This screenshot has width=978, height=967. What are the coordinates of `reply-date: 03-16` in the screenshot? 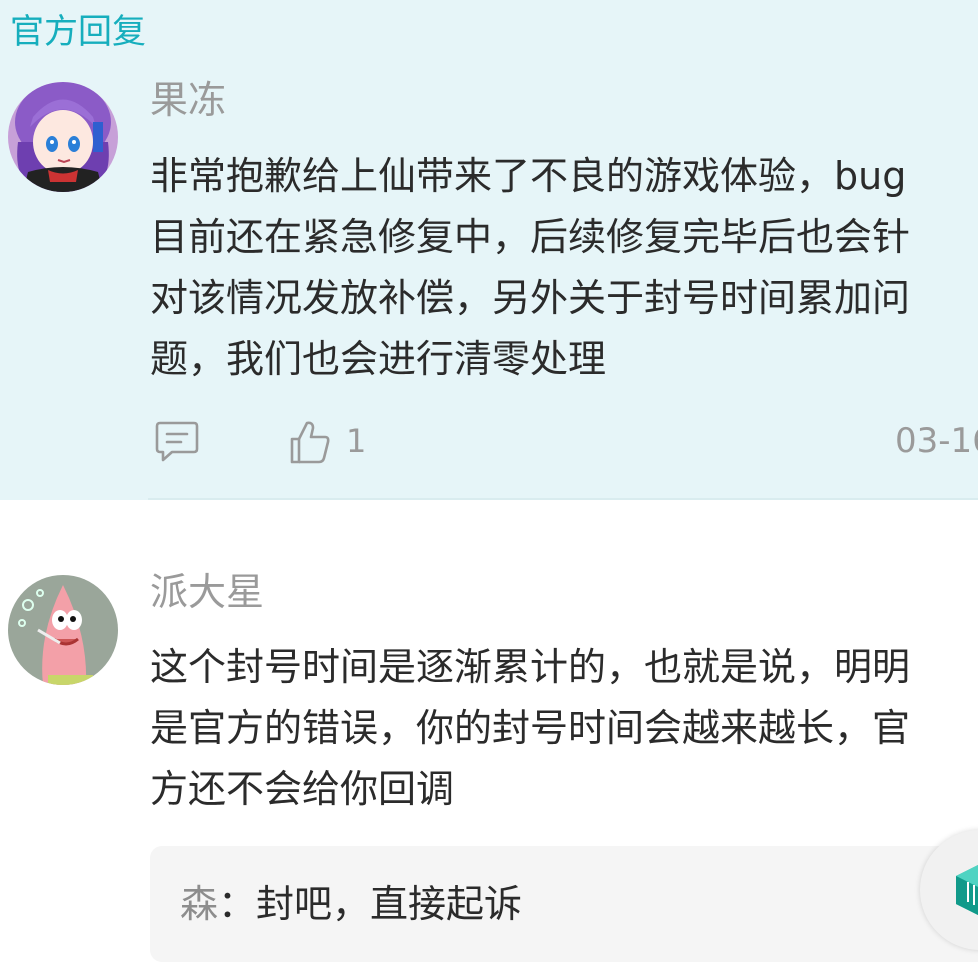 It's located at (936, 441).